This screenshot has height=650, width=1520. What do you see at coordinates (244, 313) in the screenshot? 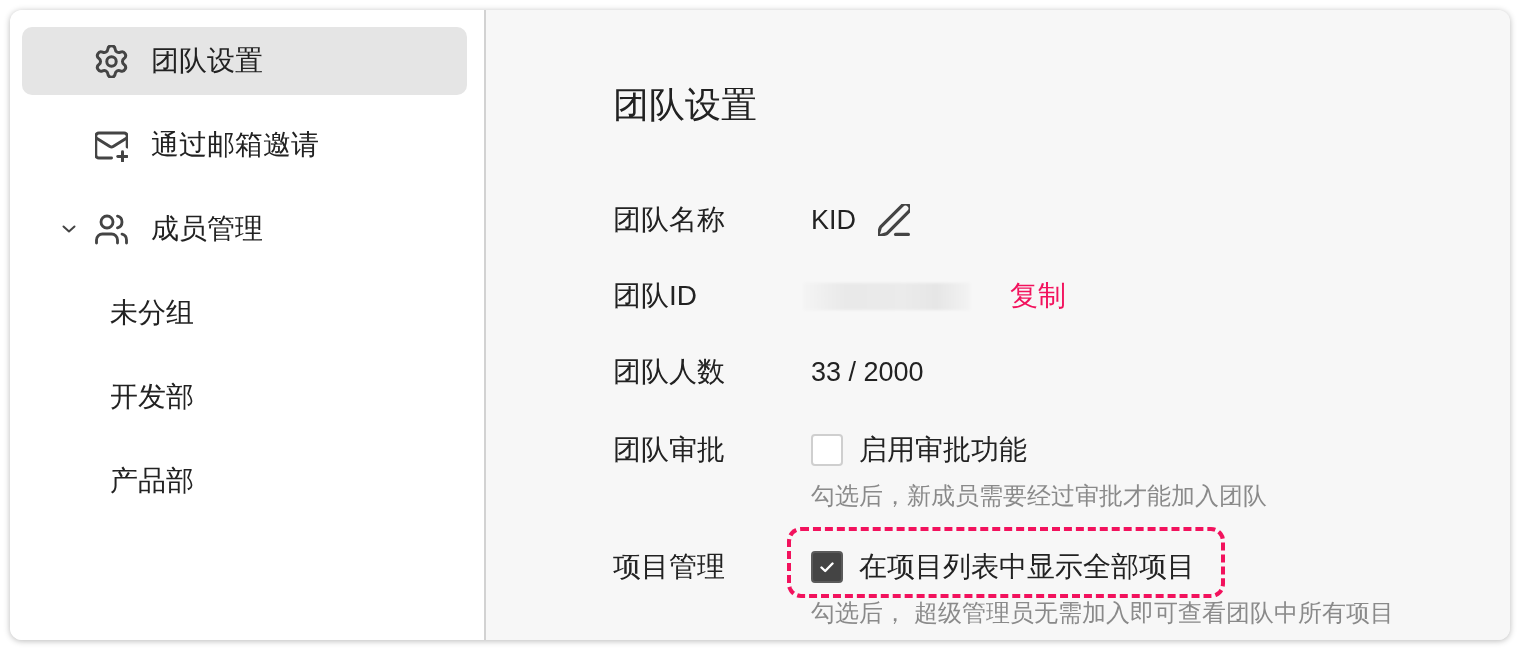
I see `sidebar-subitem: 未分组` at bounding box center [244, 313].